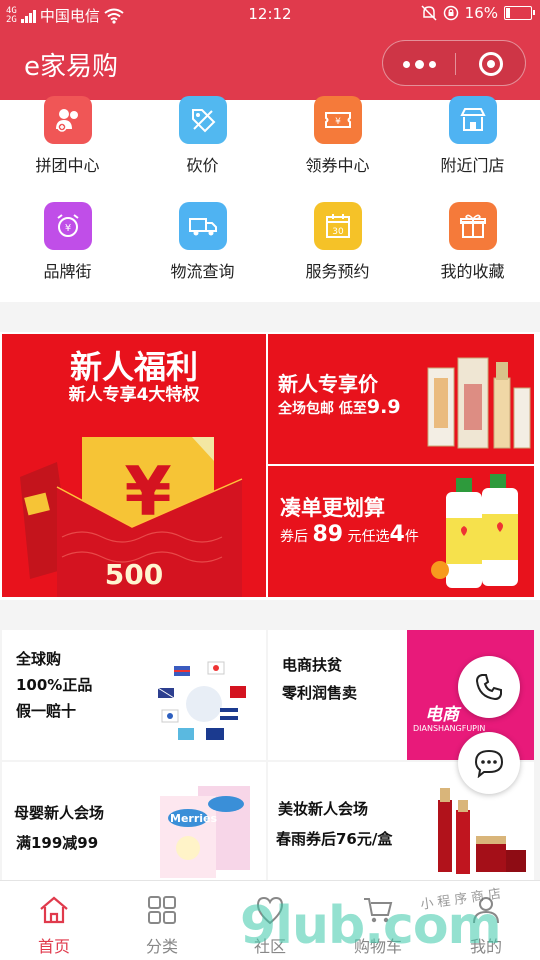 The image size is (540, 960). Describe the element at coordinates (134, 395) in the screenshot. I see `promo-left-subtitle: 新人专享4大特权` at that location.